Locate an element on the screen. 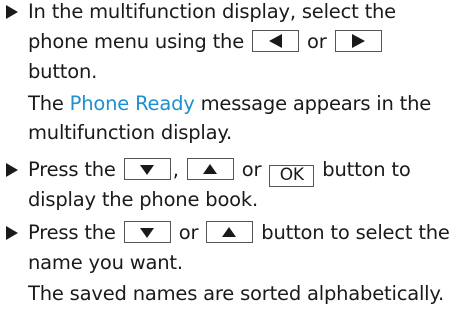 Image resolution: width=463 pixels, height=311 pixels. step-3-line-1: Press the or button to select the is located at coordinates (239, 233).